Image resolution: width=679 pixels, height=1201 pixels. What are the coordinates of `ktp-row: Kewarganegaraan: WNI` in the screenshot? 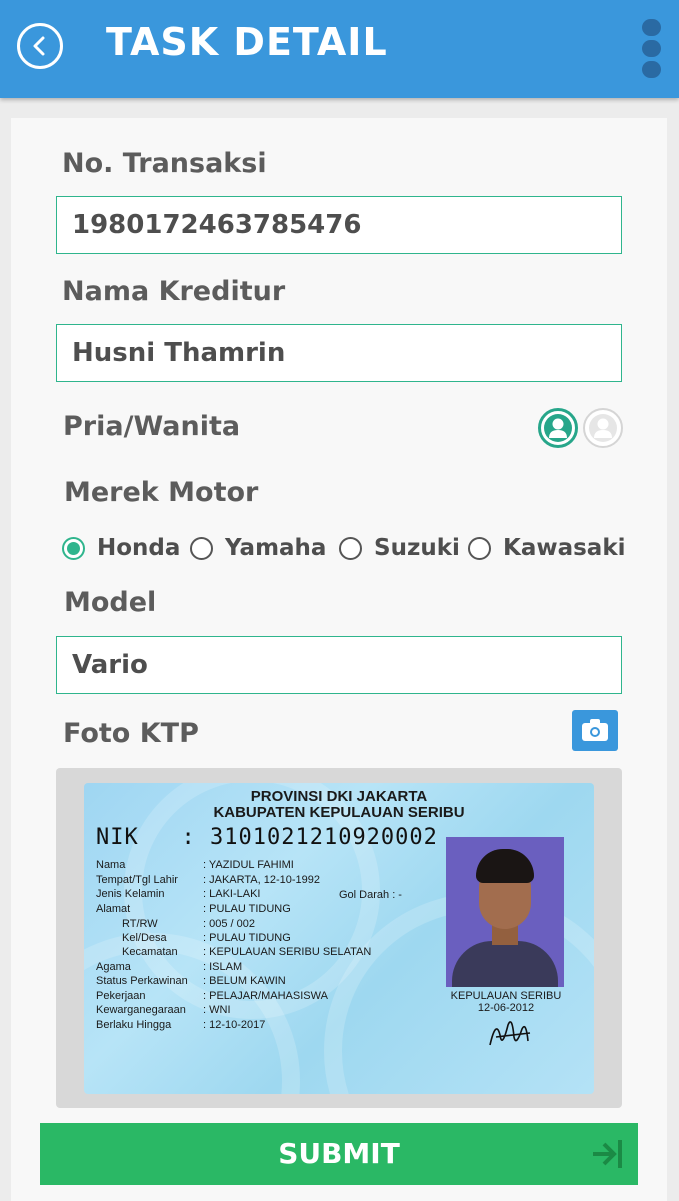 It's located at (163, 1010).